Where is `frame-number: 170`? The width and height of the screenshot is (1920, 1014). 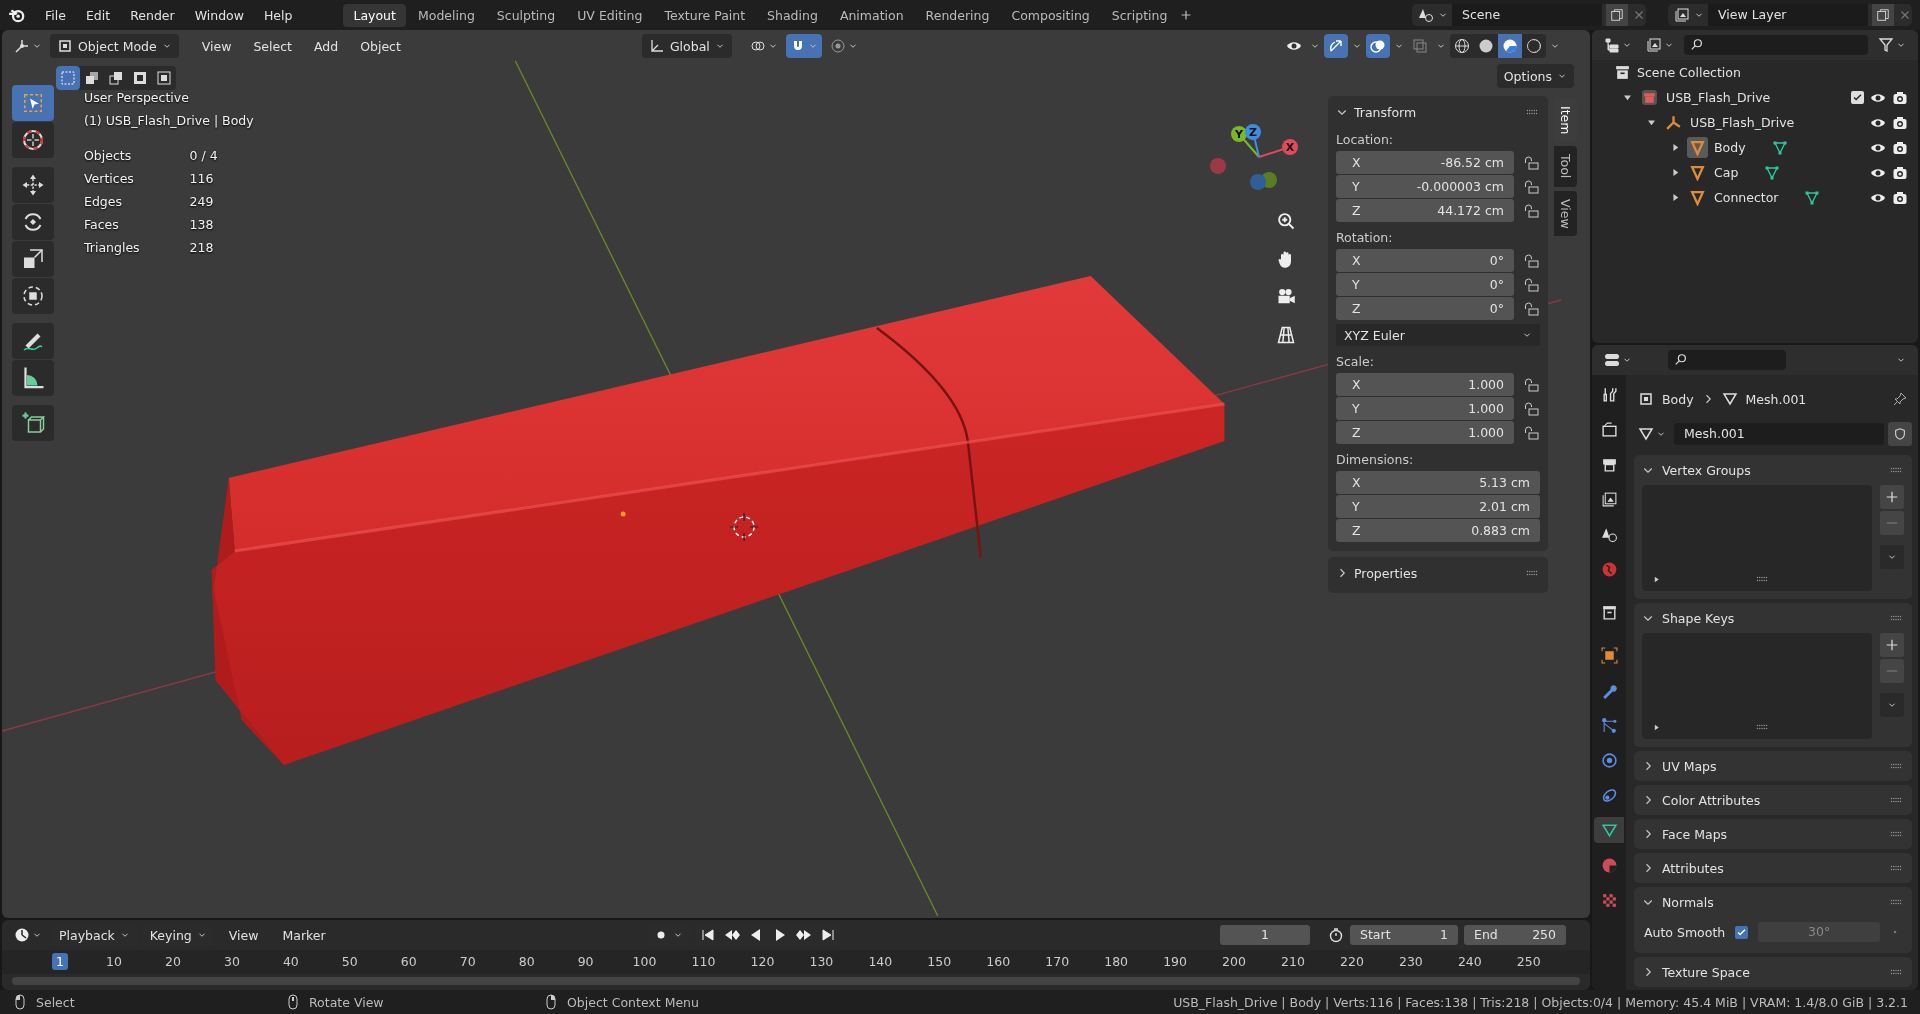 frame-number: 170 is located at coordinates (1057, 961).